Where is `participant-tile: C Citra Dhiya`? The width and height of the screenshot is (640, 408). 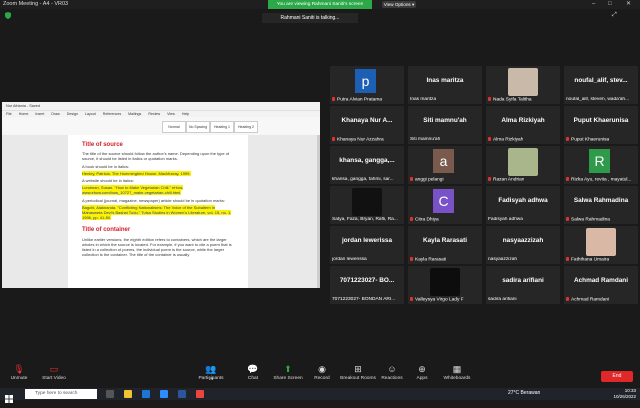
participant-tile: C Citra Dhiya is located at coordinates (445, 205).